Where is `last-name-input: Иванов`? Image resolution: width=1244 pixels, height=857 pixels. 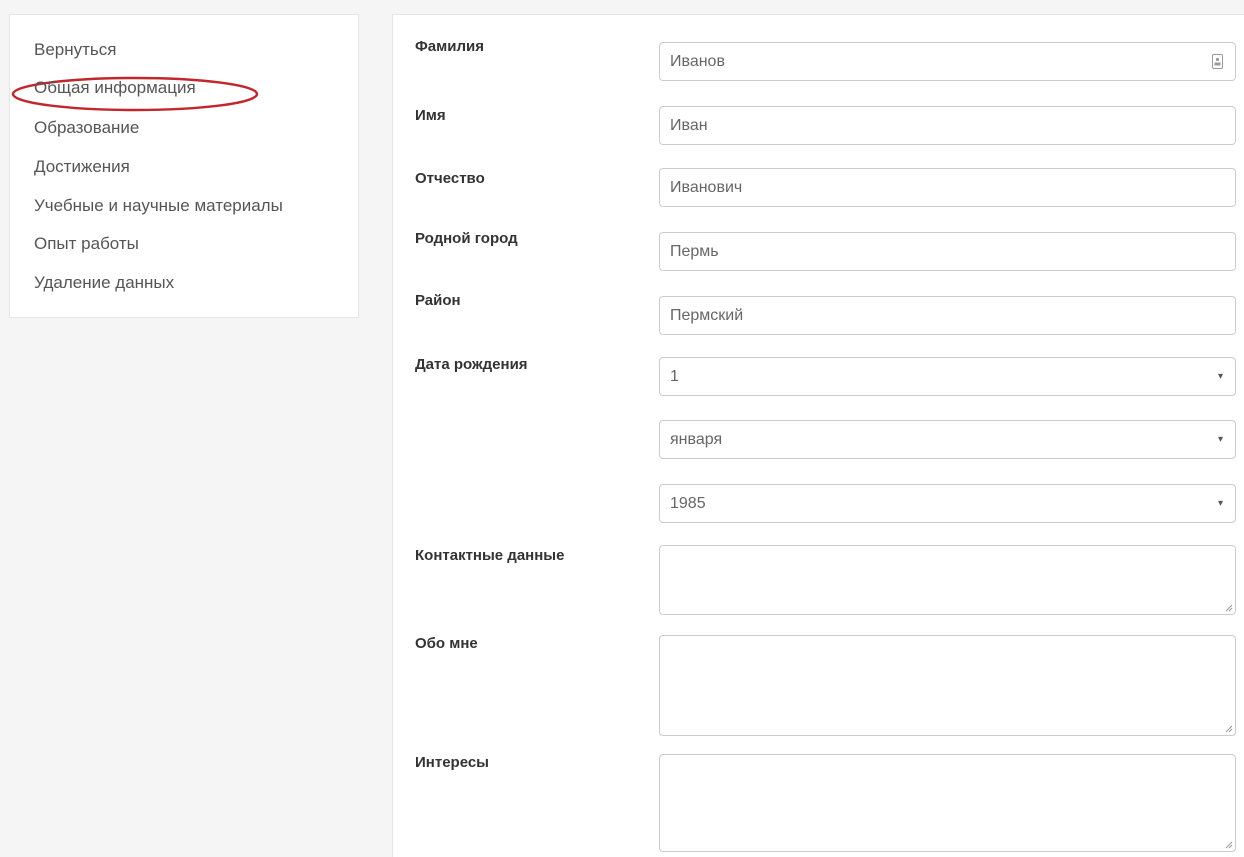 last-name-input: Иванов is located at coordinates (947, 61).